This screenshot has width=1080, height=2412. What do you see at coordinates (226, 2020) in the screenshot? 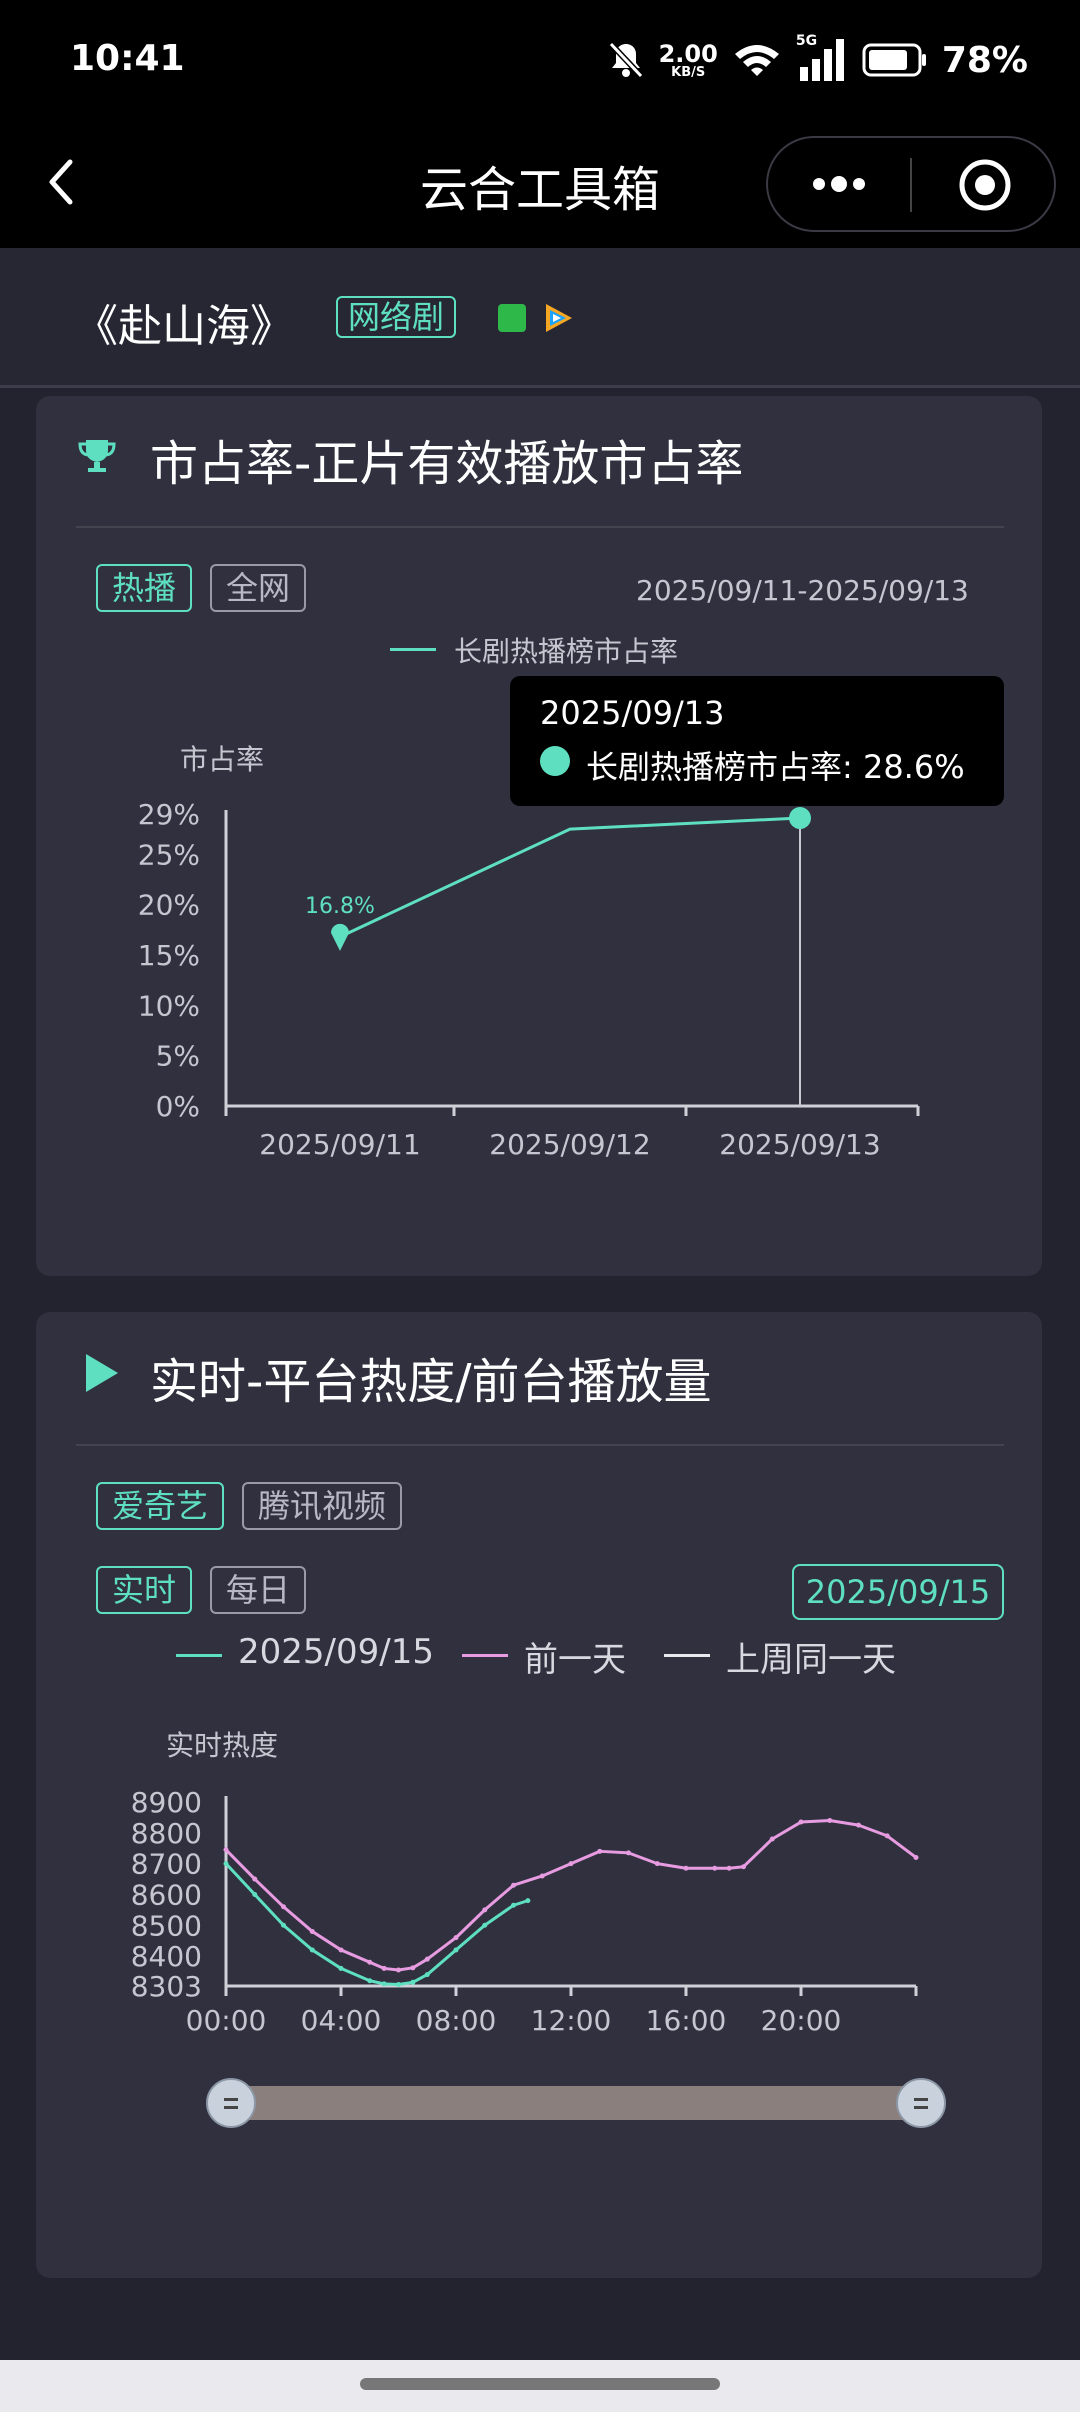
I see `x-tick-label: 00:00` at bounding box center [226, 2020].